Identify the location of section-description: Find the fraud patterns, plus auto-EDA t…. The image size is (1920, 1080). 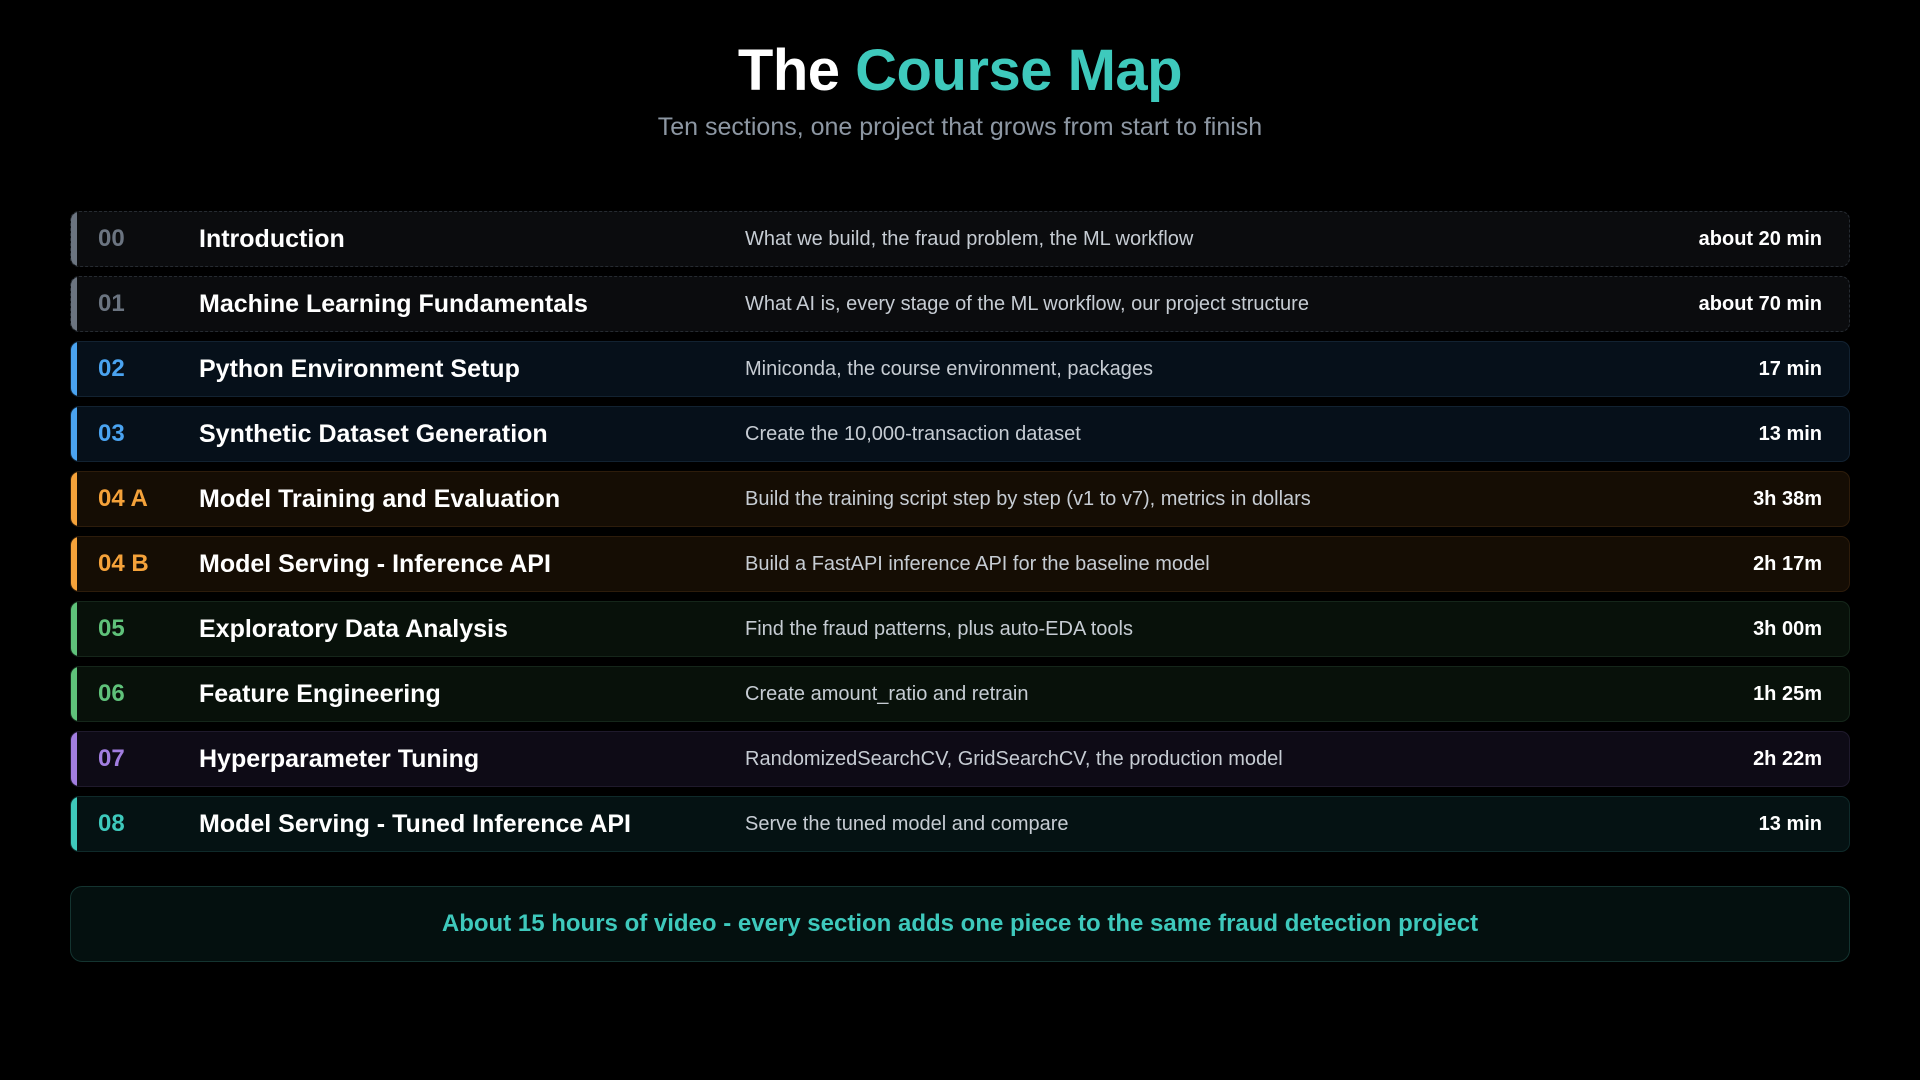
(939, 629).